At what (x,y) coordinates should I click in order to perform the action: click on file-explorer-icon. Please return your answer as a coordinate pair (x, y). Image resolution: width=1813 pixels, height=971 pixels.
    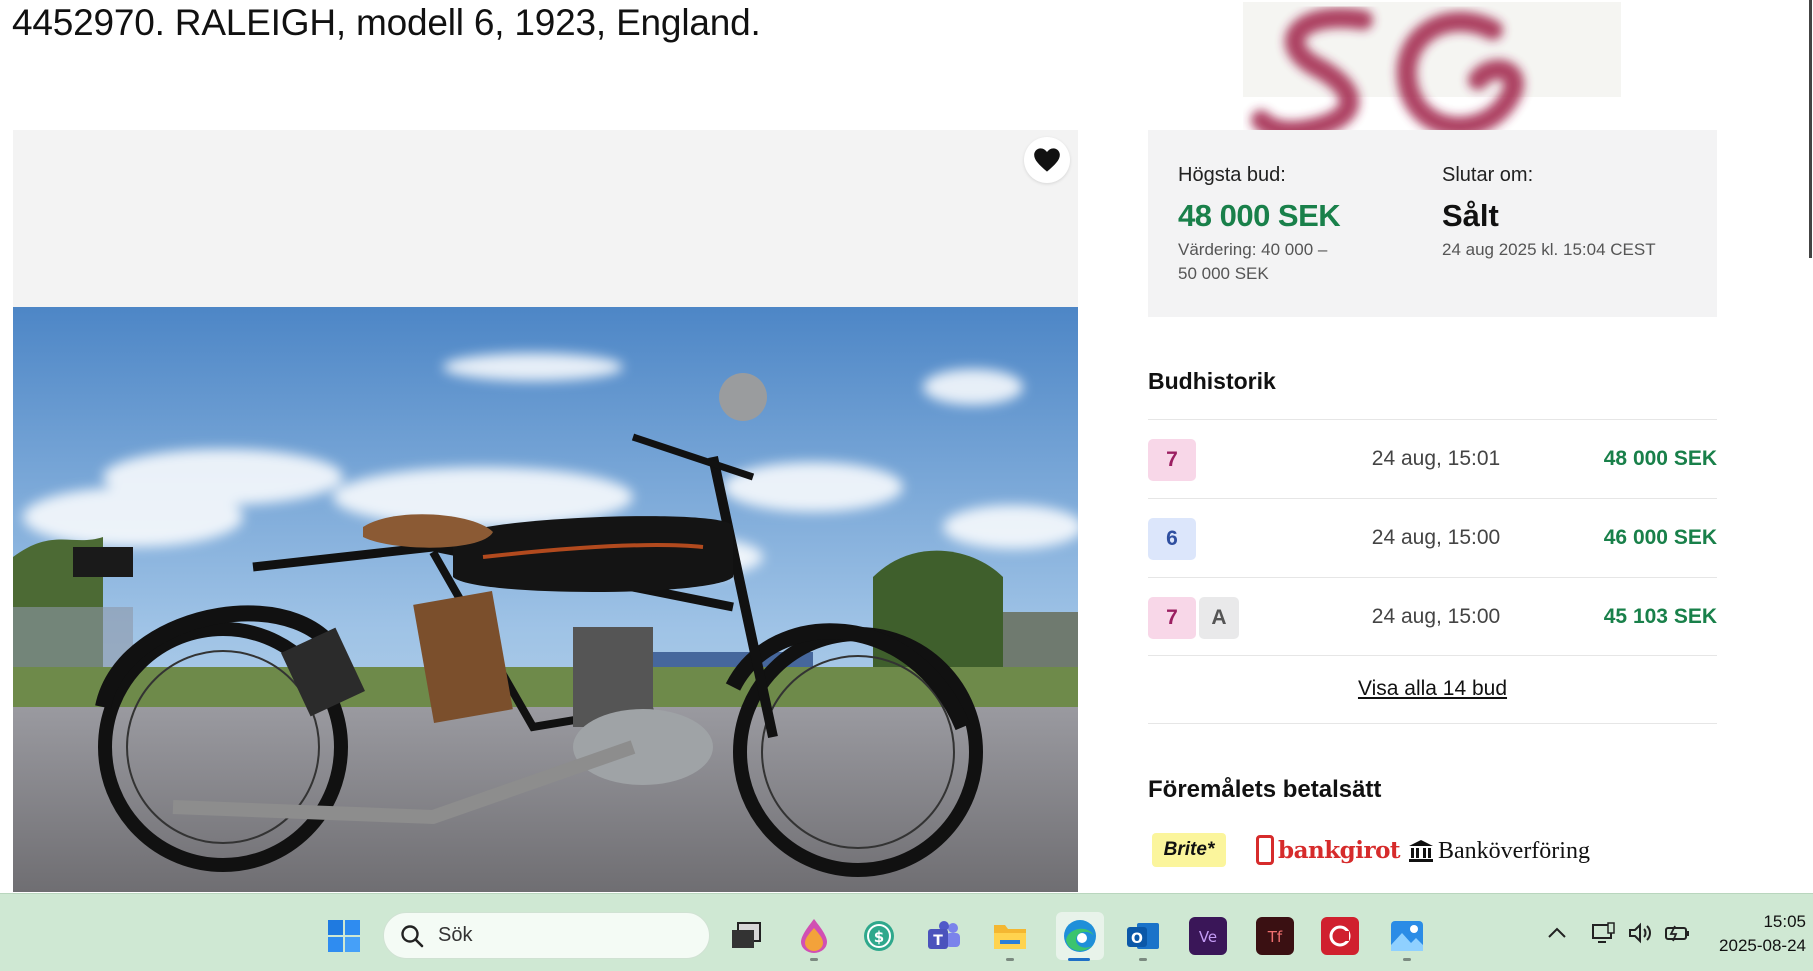
    Looking at the image, I should click on (1010, 937).